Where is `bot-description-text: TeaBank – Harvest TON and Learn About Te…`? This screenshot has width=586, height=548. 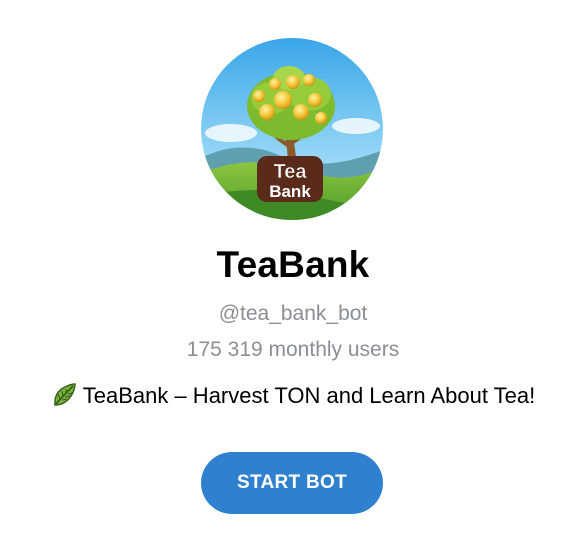
bot-description-text: TeaBank – Harvest TON and Learn About Te… is located at coordinates (309, 395).